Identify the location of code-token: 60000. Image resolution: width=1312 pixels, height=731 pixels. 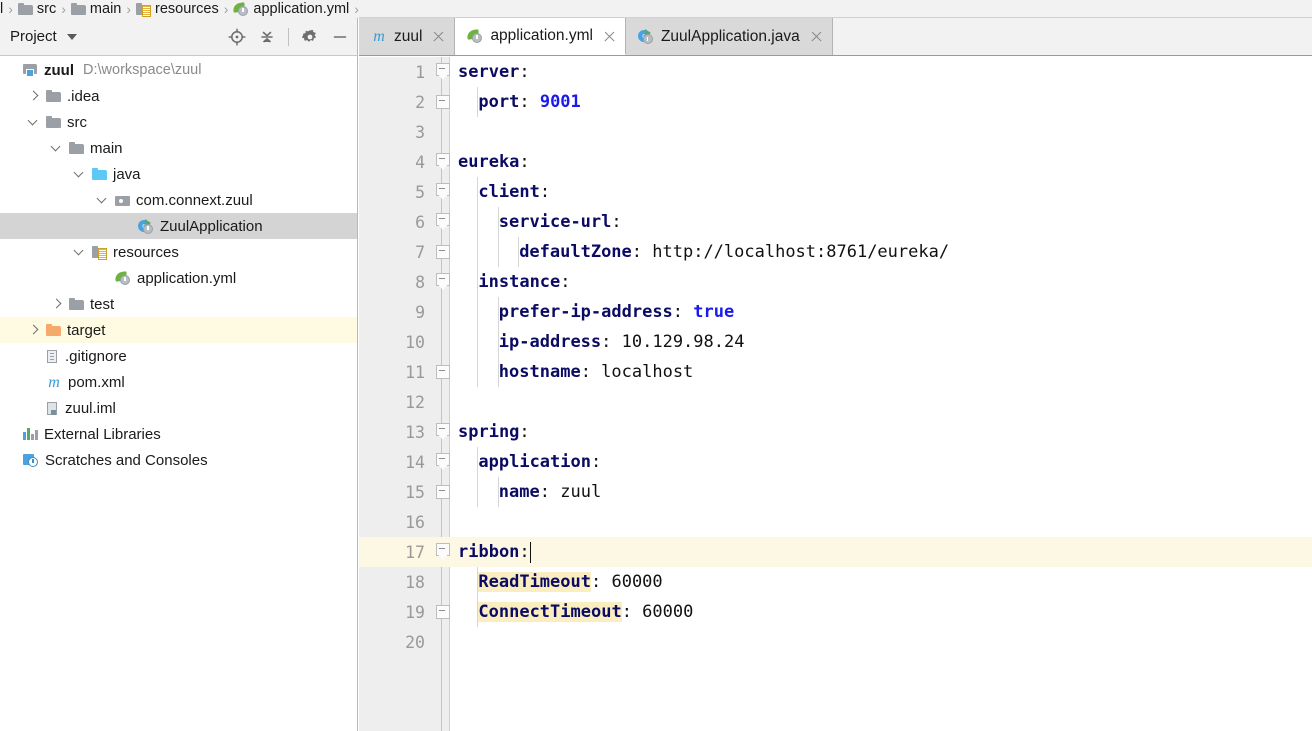
(637, 582).